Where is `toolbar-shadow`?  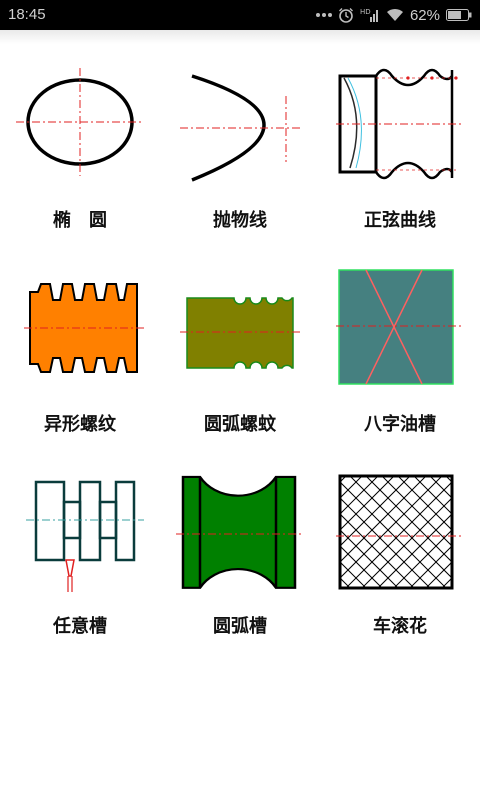
toolbar-shadow is located at coordinates (240, 37).